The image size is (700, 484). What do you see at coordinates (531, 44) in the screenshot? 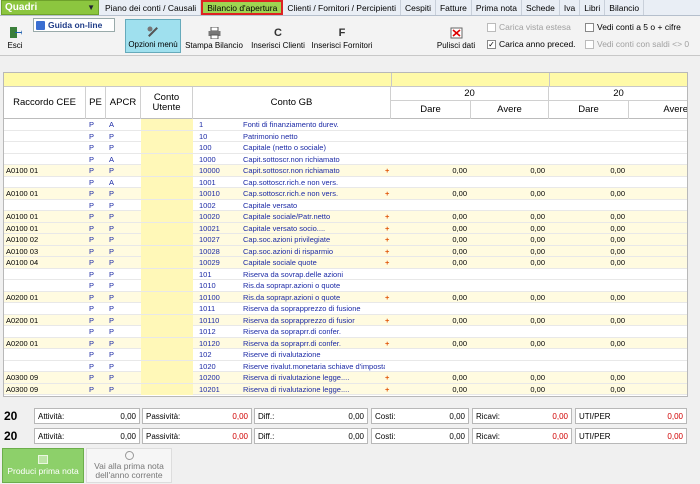
I see `carica-anno-preced-checkbox: ✓ Carica anno preced.` at bounding box center [531, 44].